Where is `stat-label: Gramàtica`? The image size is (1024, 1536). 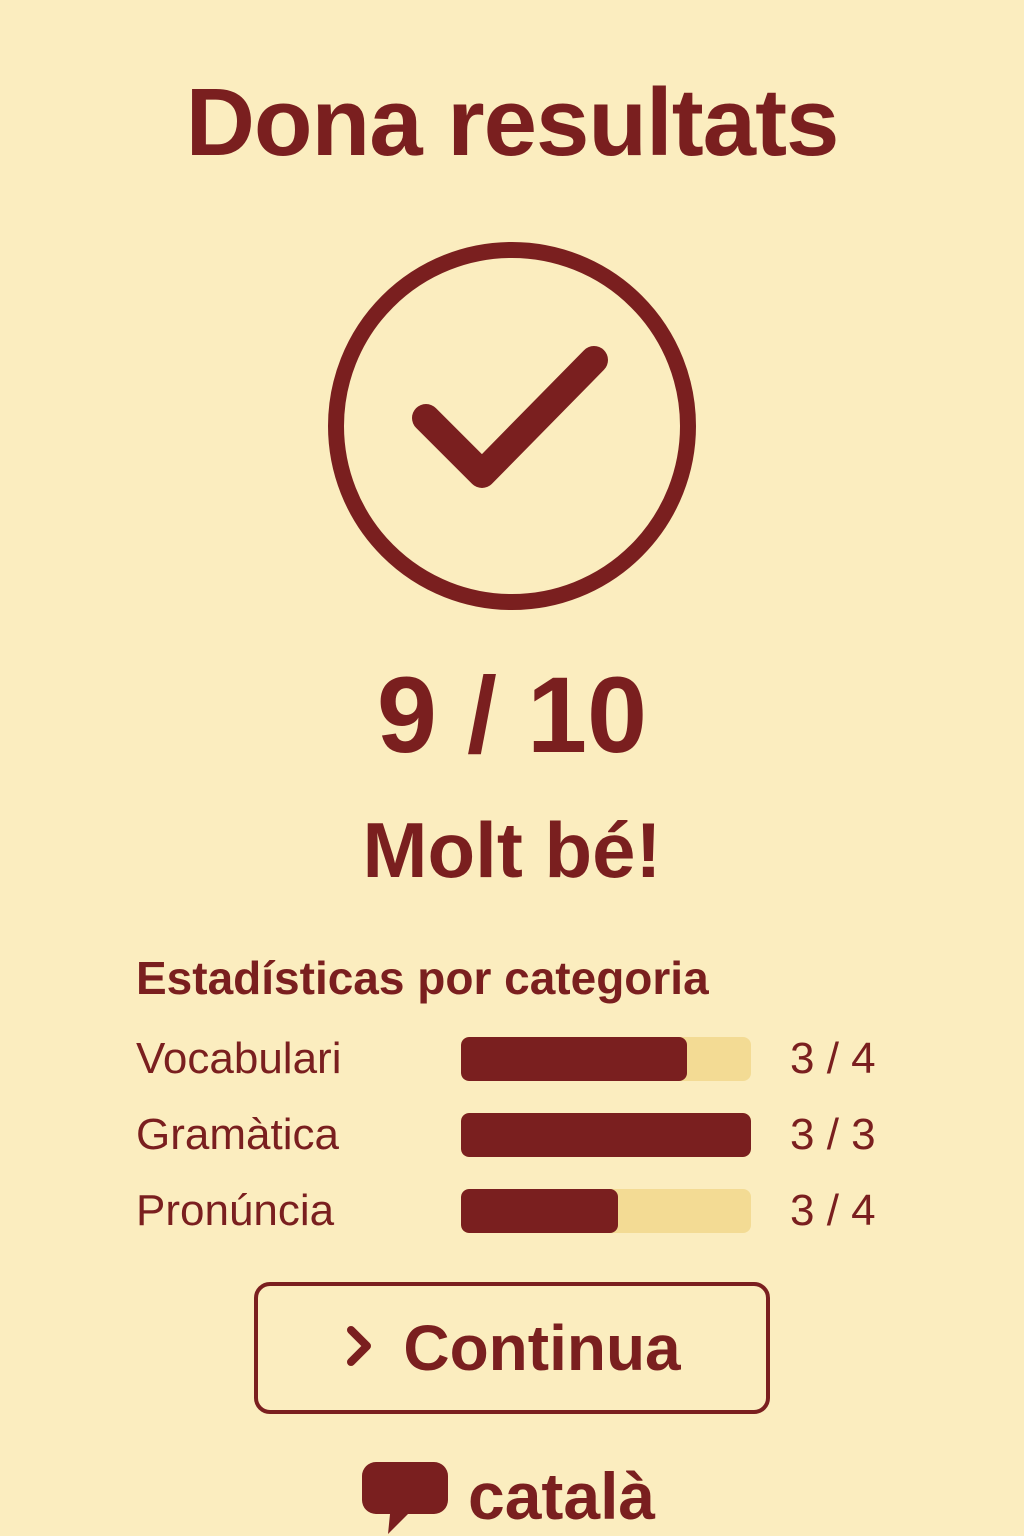 stat-label: Gramàtica is located at coordinates (237, 1134).